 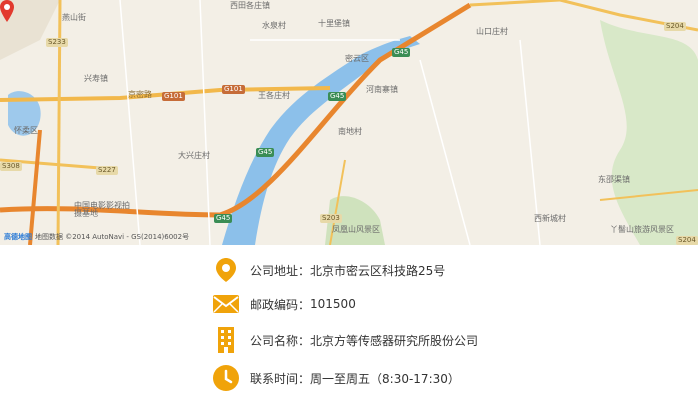 I want to click on map-provider-logo: 高德地图, so click(x=18, y=237).